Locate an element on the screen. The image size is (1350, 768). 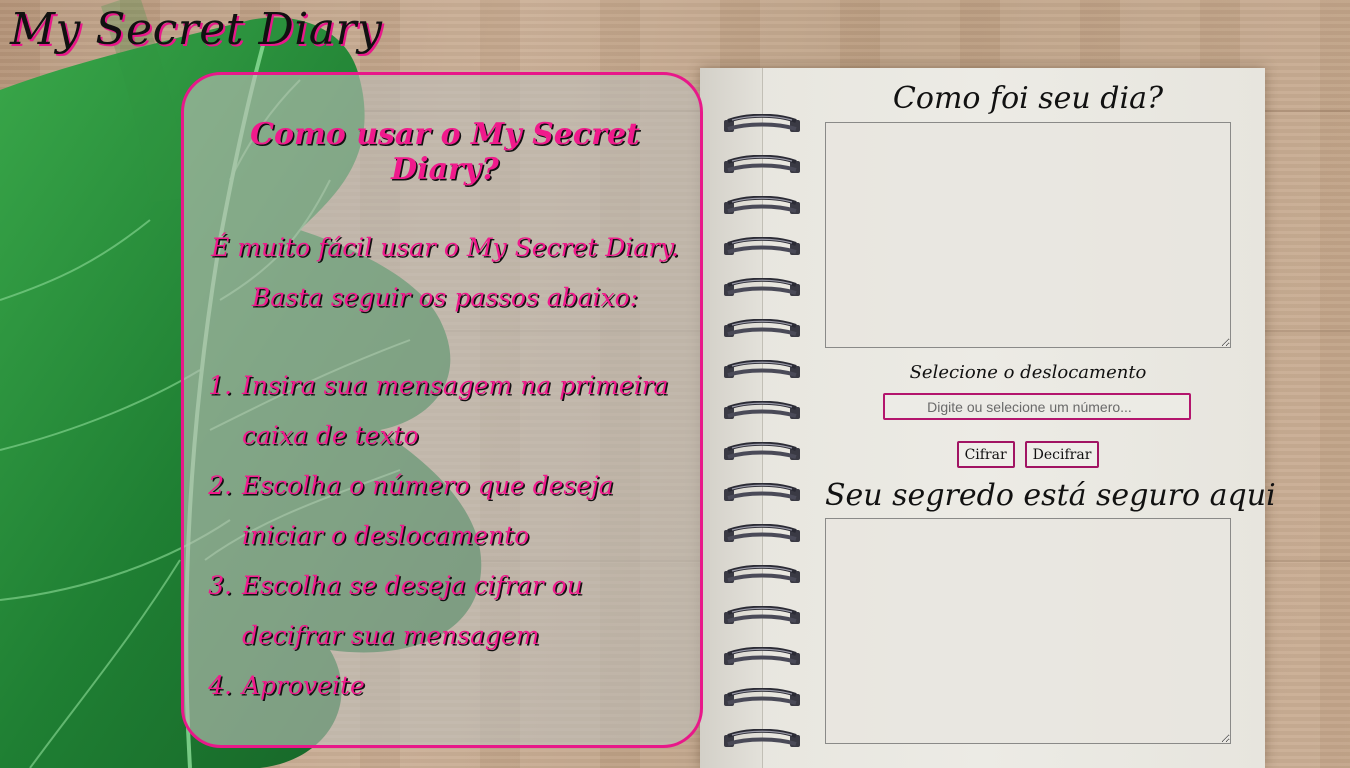
decrypt-button: Decifrar is located at coordinates (1062, 454).